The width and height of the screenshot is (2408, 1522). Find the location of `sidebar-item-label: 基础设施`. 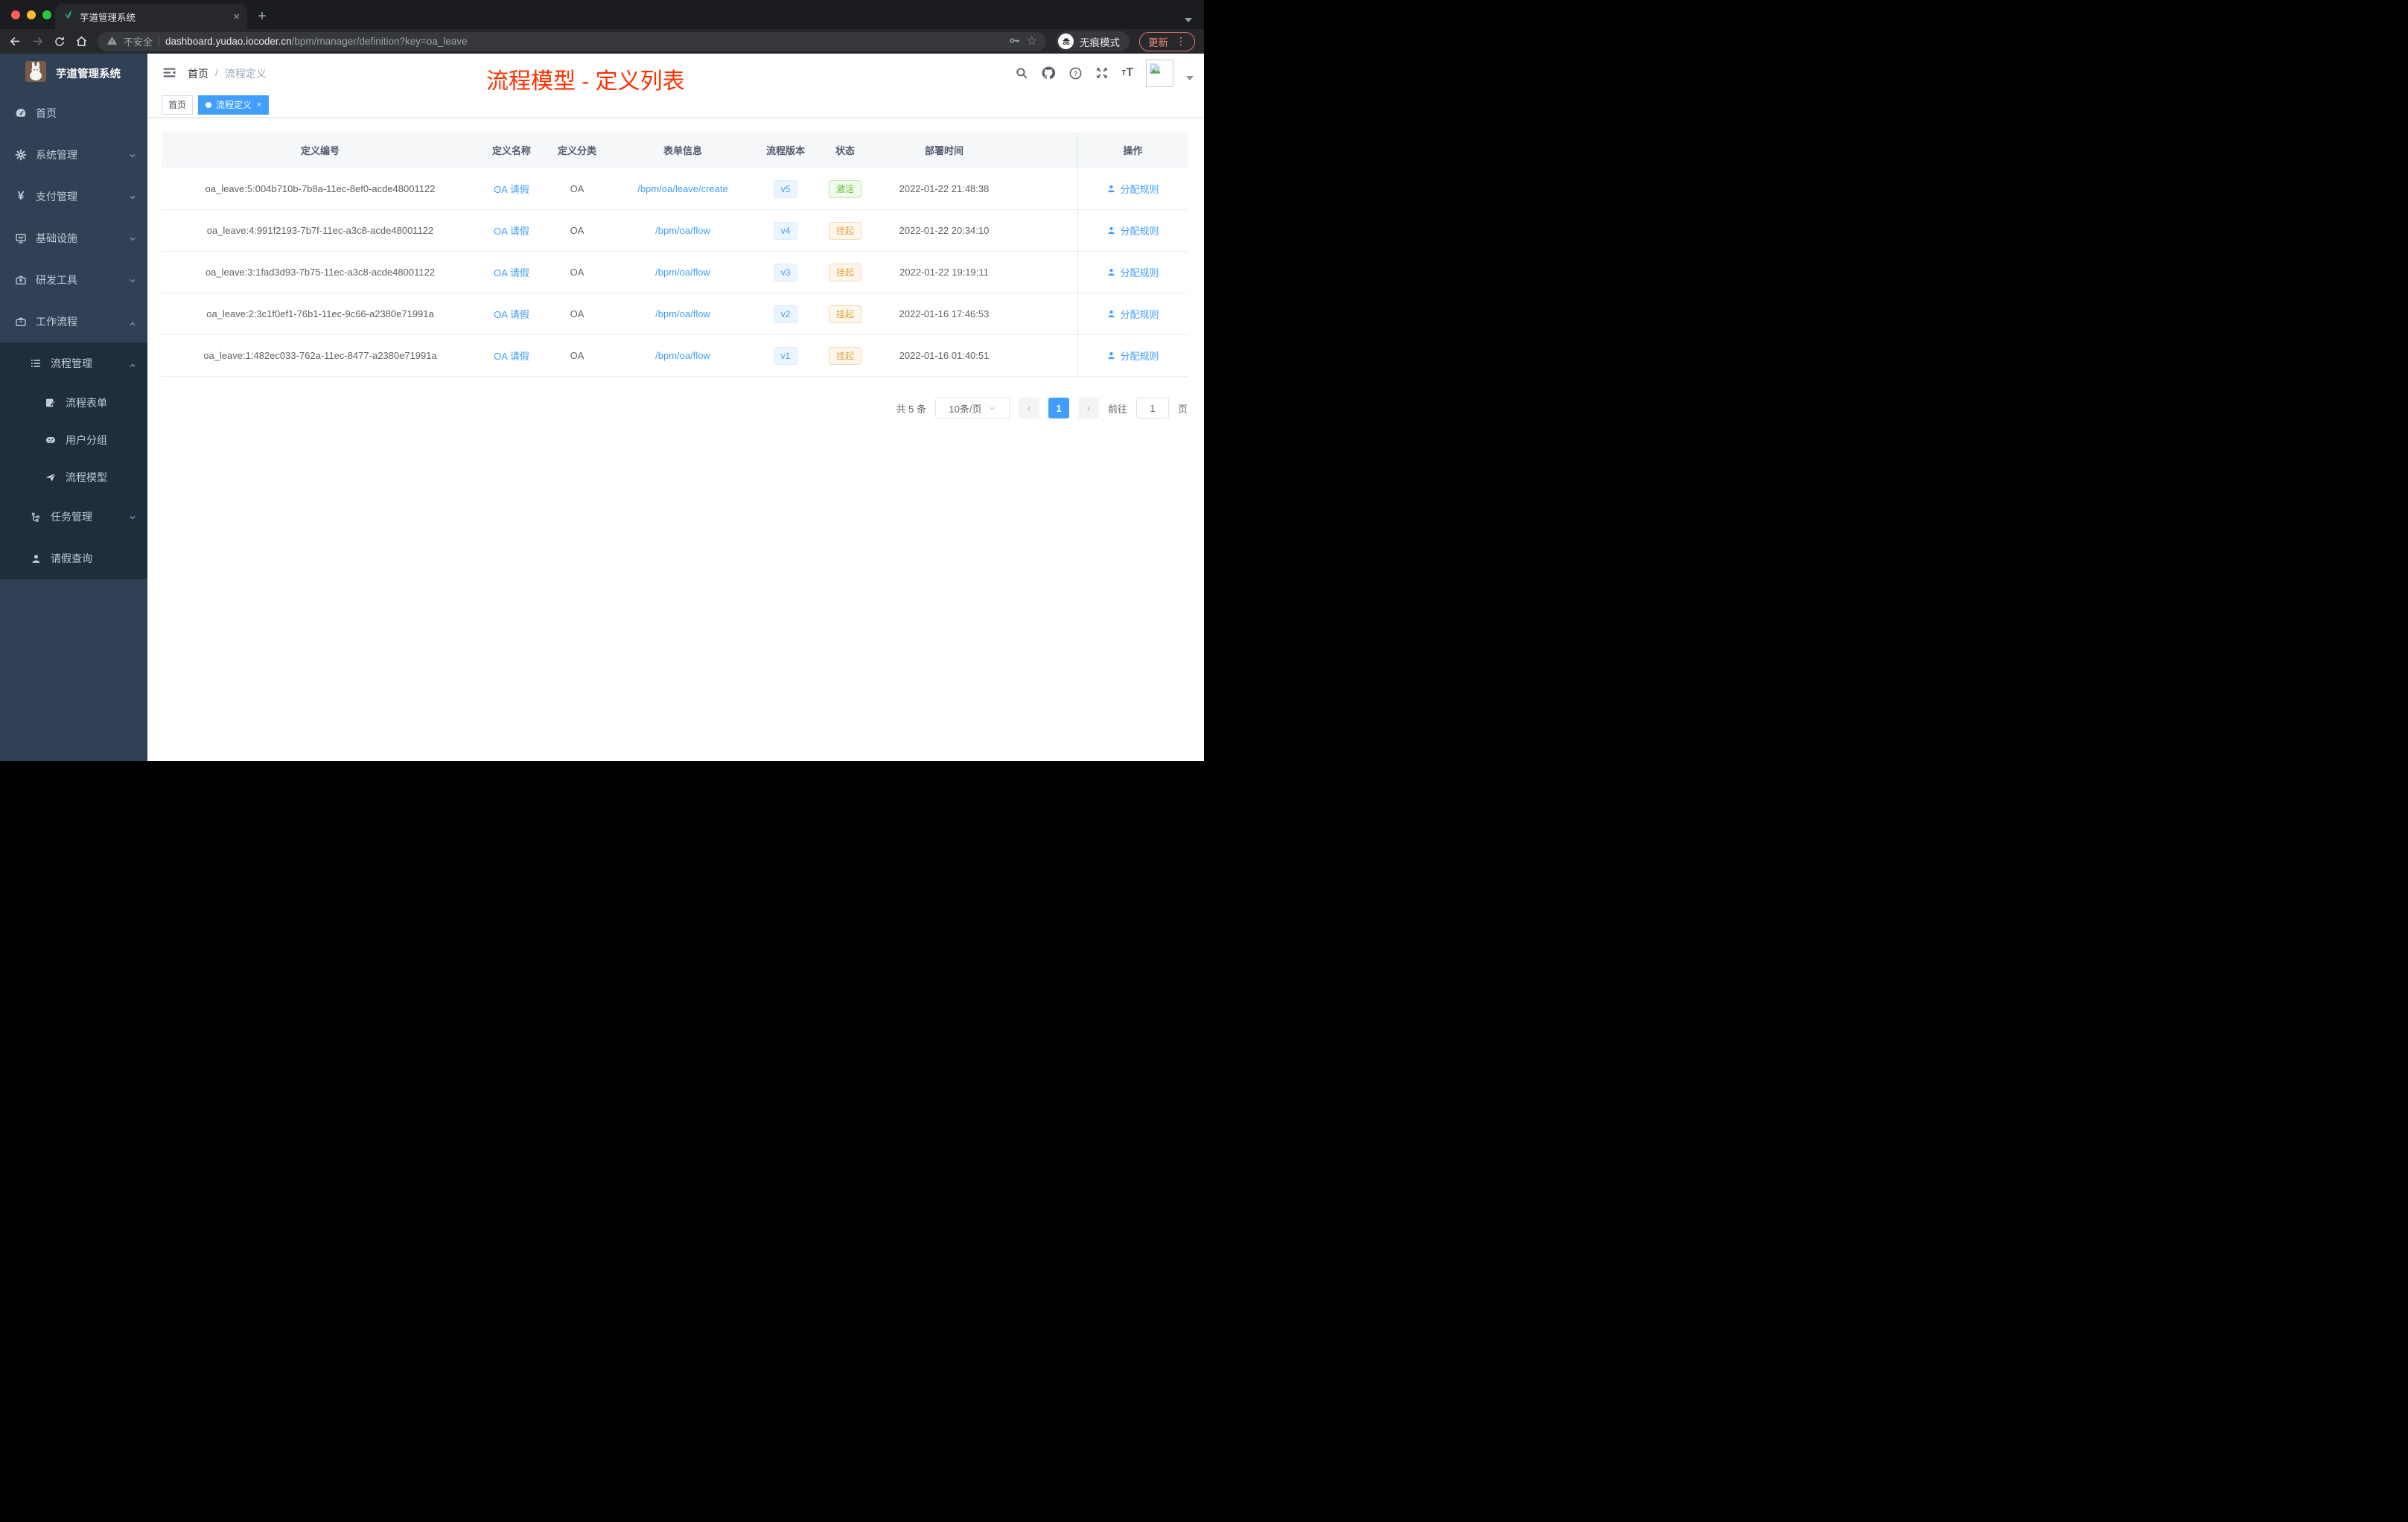

sidebar-item-label: 基础设施 is located at coordinates (56, 238).